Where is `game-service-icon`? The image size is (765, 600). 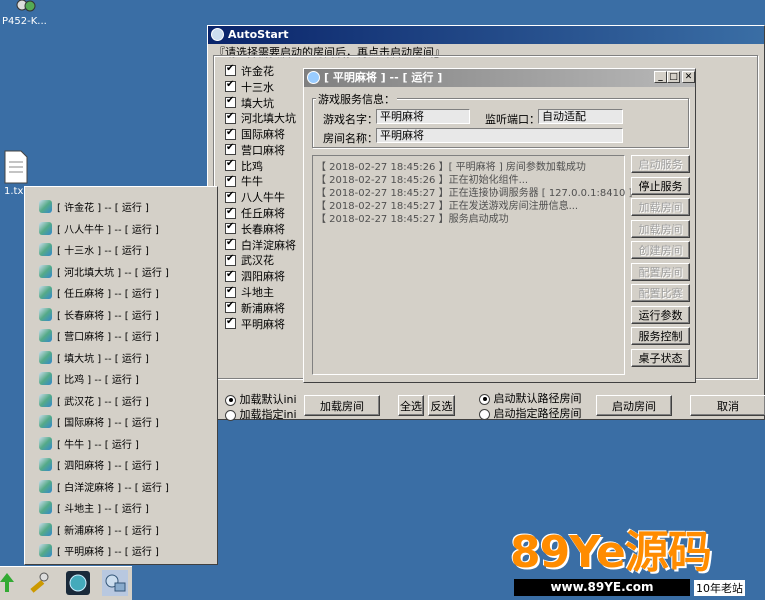 game-service-icon is located at coordinates (78, 583).